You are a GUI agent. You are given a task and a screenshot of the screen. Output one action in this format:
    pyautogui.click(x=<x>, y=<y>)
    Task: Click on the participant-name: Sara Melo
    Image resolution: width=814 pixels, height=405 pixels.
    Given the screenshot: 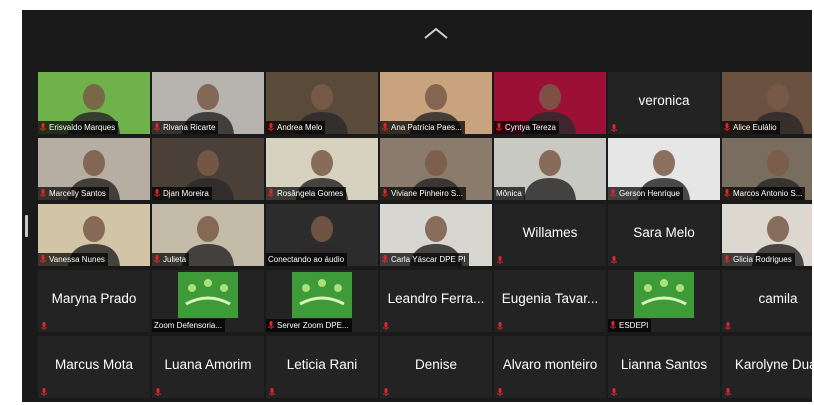 What is the action you would take?
    pyautogui.click(x=664, y=232)
    